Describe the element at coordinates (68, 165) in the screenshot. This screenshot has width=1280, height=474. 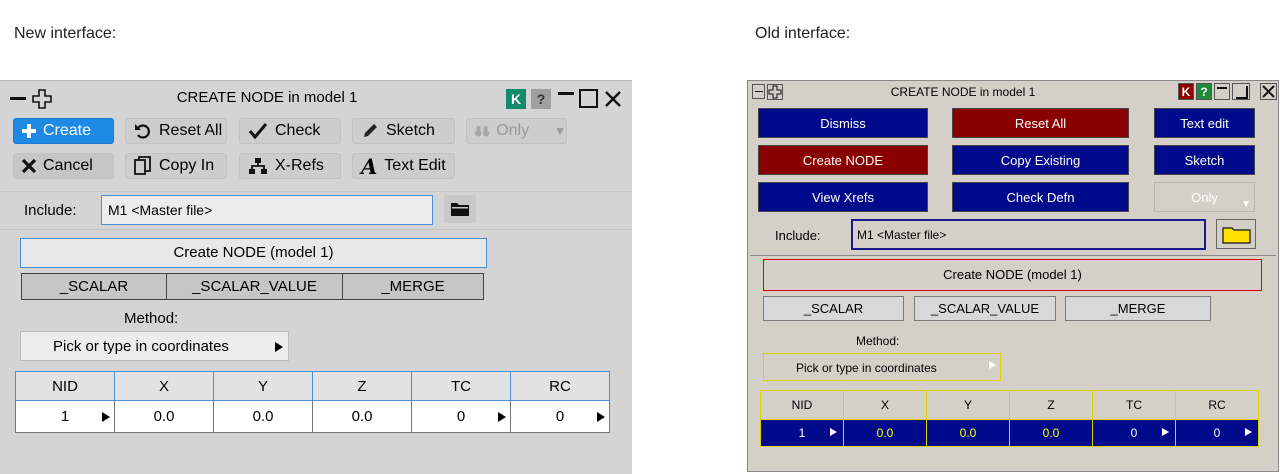
I see `cancel-label: Cancel` at that location.